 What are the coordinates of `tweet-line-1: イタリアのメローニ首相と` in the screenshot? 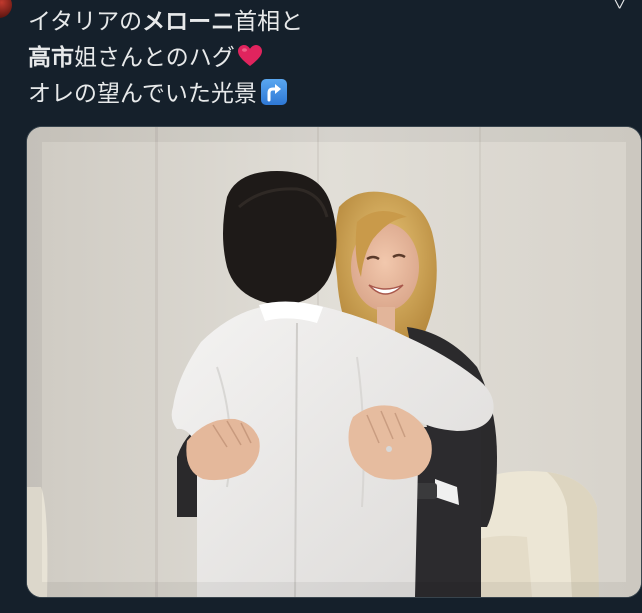 It's located at (328, 22).